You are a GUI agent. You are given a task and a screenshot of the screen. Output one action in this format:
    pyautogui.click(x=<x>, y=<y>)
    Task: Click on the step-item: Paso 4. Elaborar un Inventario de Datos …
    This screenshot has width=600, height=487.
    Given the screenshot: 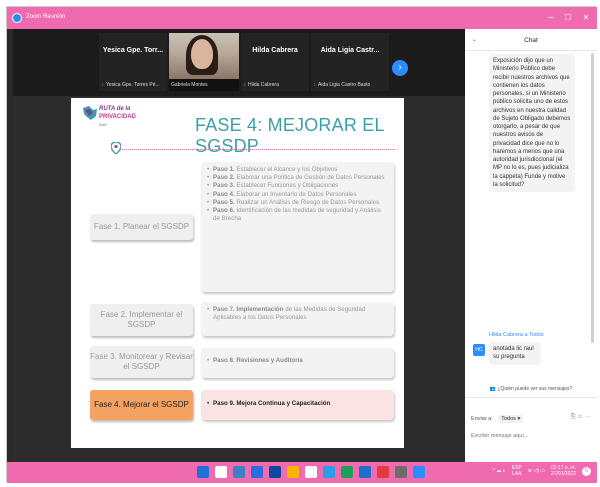 What is the action you would take?
    pyautogui.click(x=297, y=195)
    